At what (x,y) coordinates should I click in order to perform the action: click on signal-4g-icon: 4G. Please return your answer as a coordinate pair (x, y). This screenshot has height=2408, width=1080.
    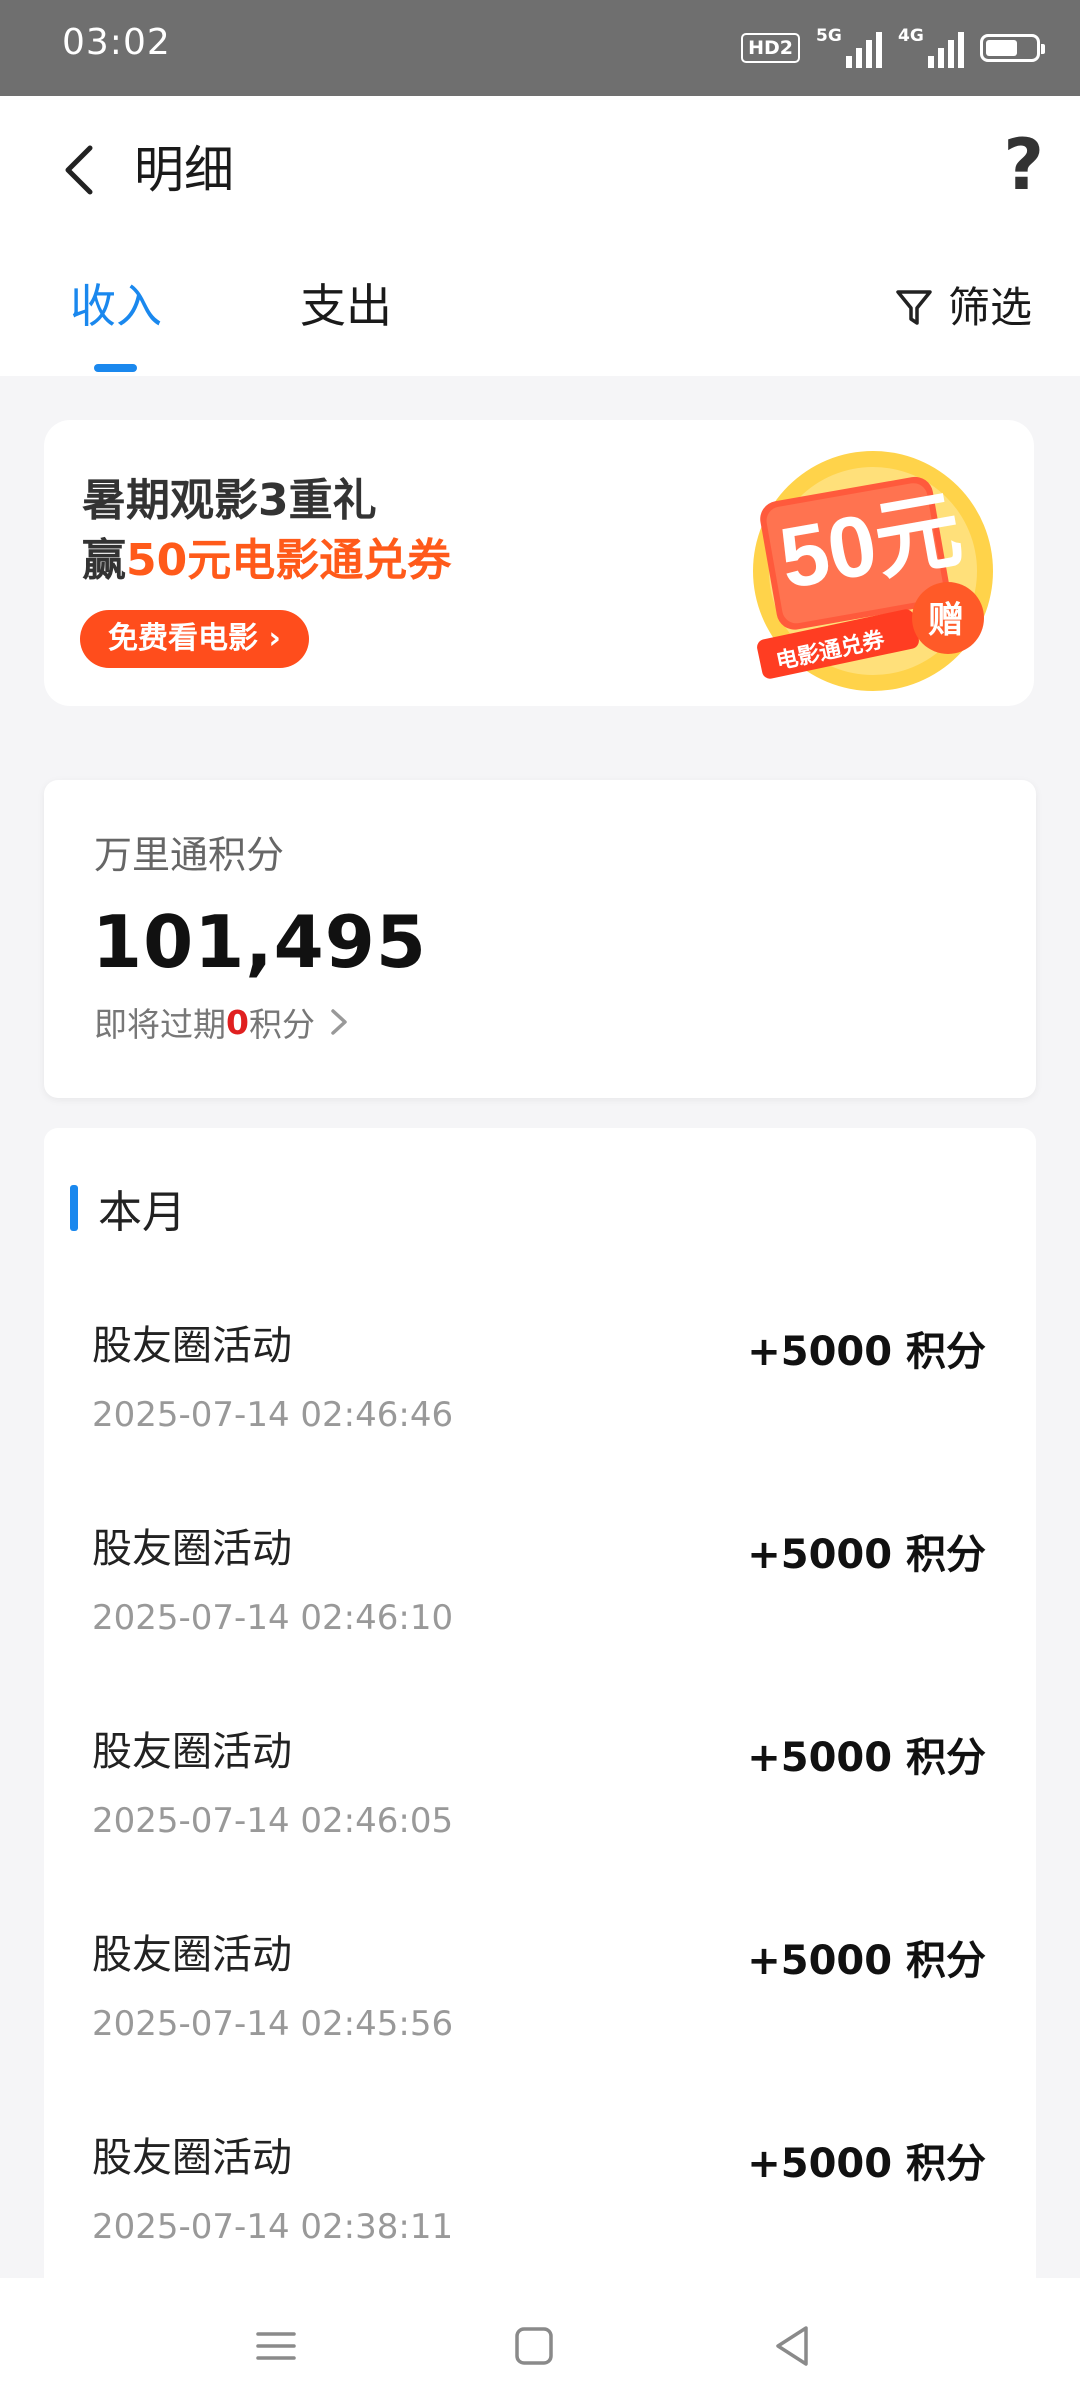
    Looking at the image, I should click on (931, 47).